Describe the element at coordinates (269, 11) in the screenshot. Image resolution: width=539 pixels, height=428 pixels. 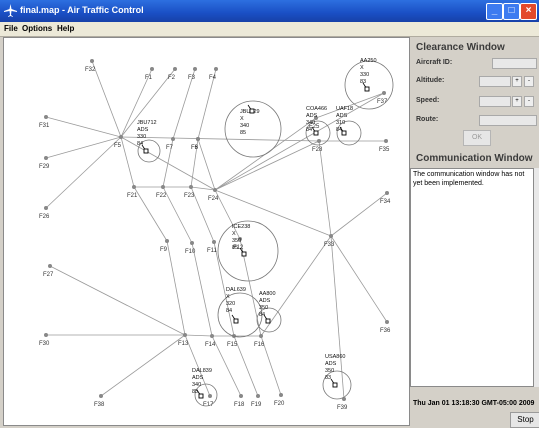
I see `title-bar: final.map - Air Traffic Control _ □ ×` at that location.